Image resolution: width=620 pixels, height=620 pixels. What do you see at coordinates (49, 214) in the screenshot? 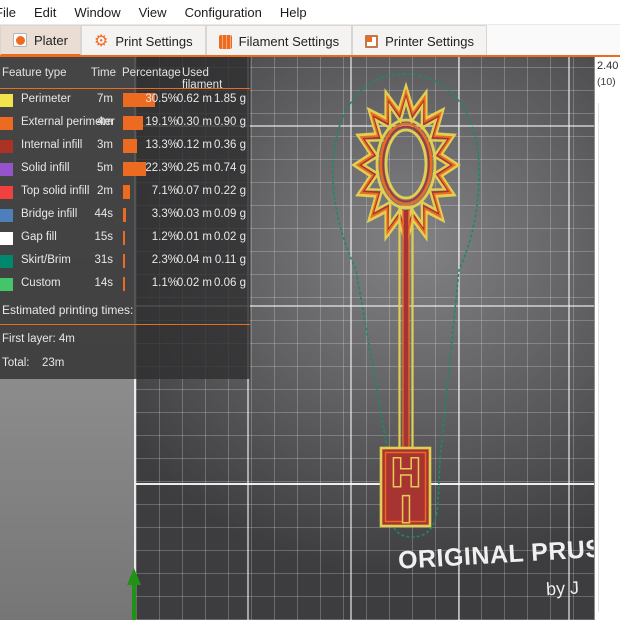
I see `feature-label: Bridge infill` at bounding box center [49, 214].